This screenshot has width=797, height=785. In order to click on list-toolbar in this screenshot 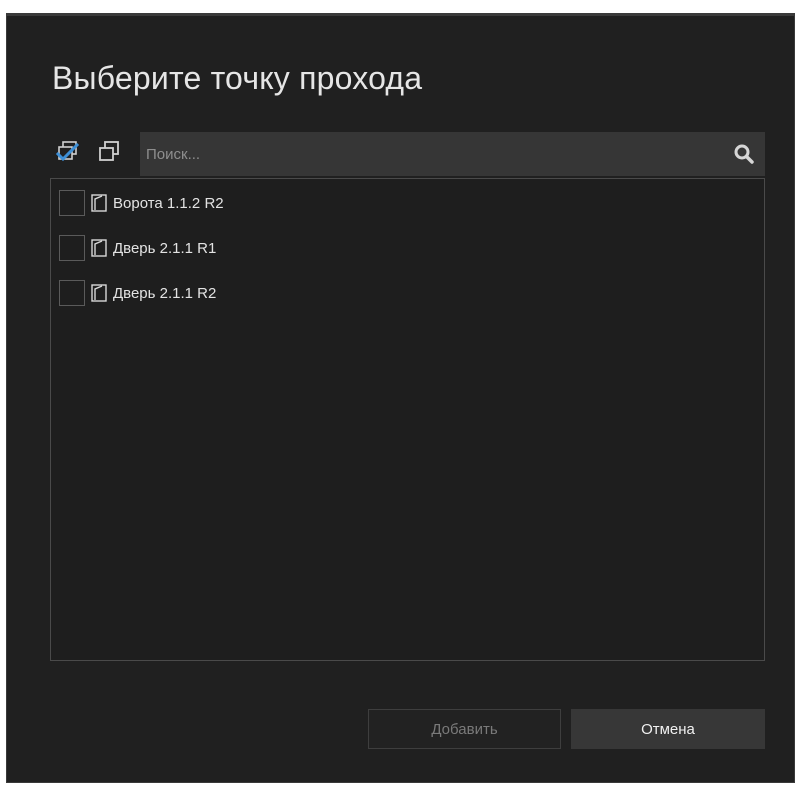, I will do `click(408, 154)`.